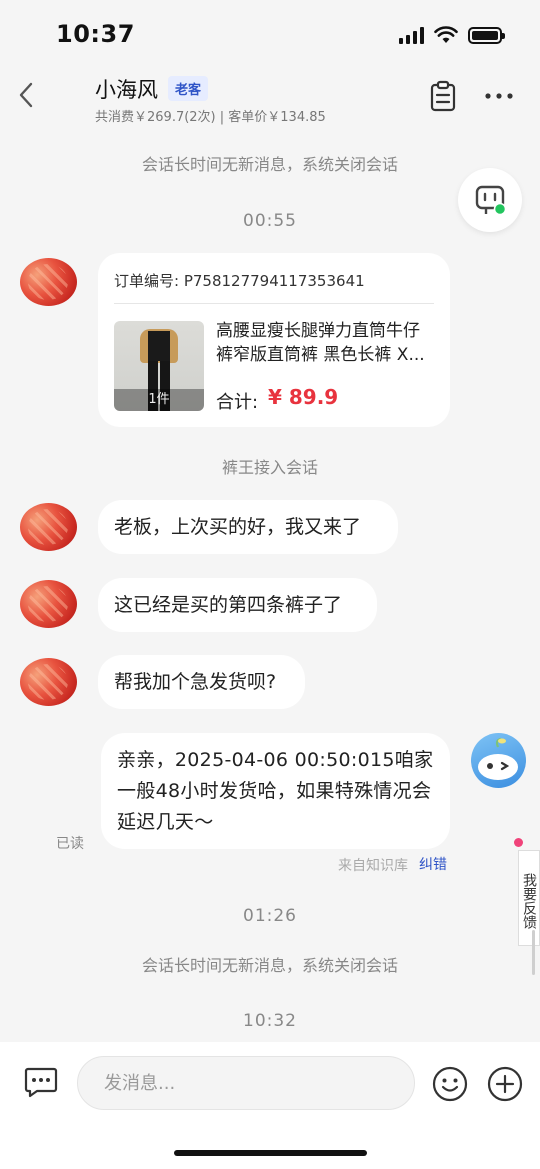  Describe the element at coordinates (246, 1083) in the screenshot. I see `message-input` at that location.